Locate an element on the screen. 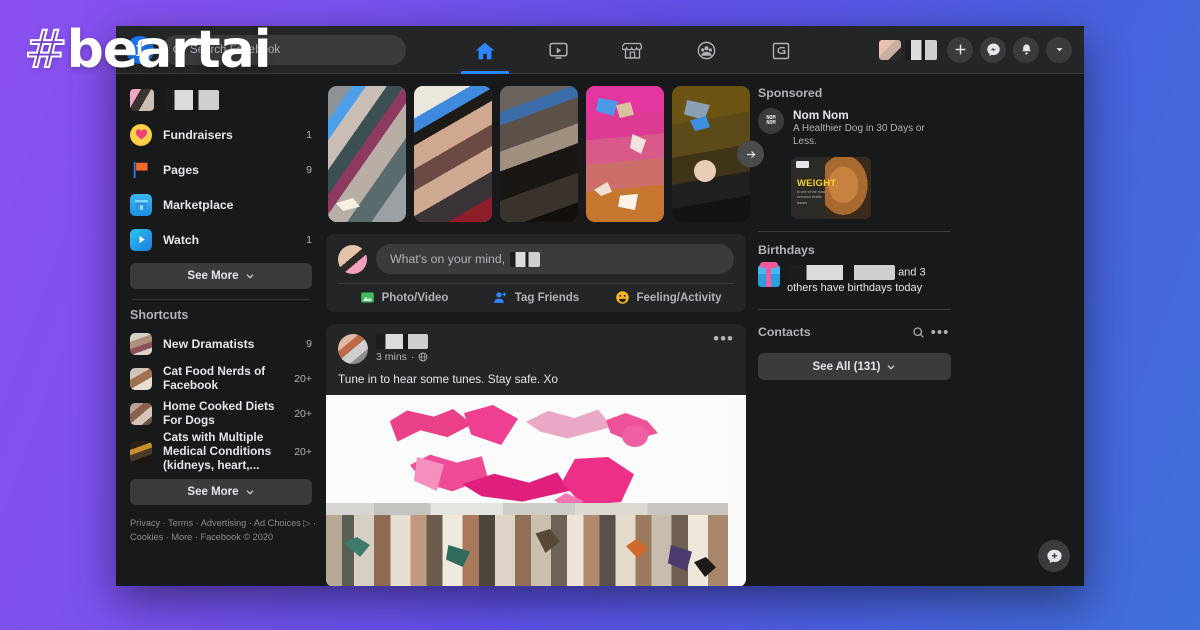  new-message-button is located at coordinates (1054, 556).